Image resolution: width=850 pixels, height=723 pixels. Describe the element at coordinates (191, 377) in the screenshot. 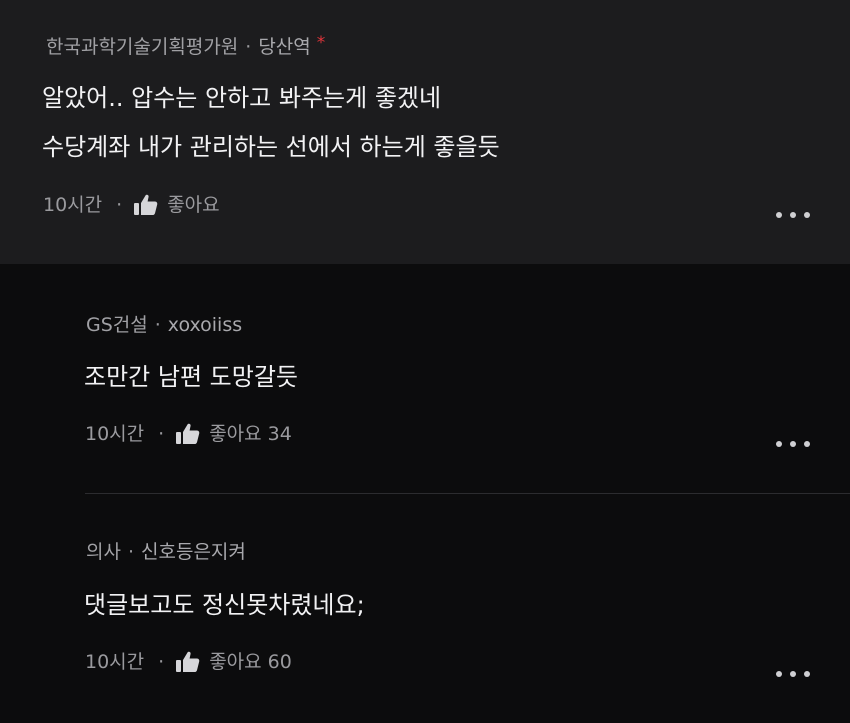

I see `comment-text-line: 조만간 남편 도망갈듯` at that location.